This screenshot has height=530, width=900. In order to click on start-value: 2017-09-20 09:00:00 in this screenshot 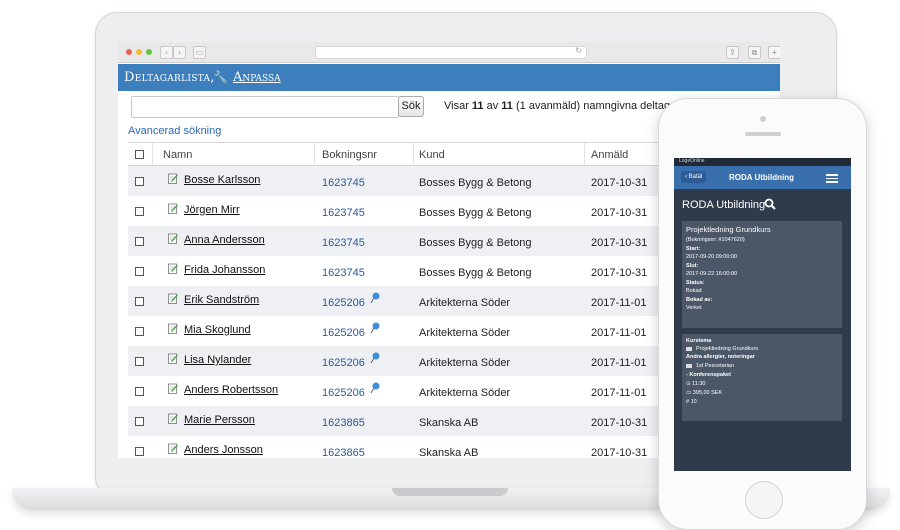, I will do `click(712, 257)`.